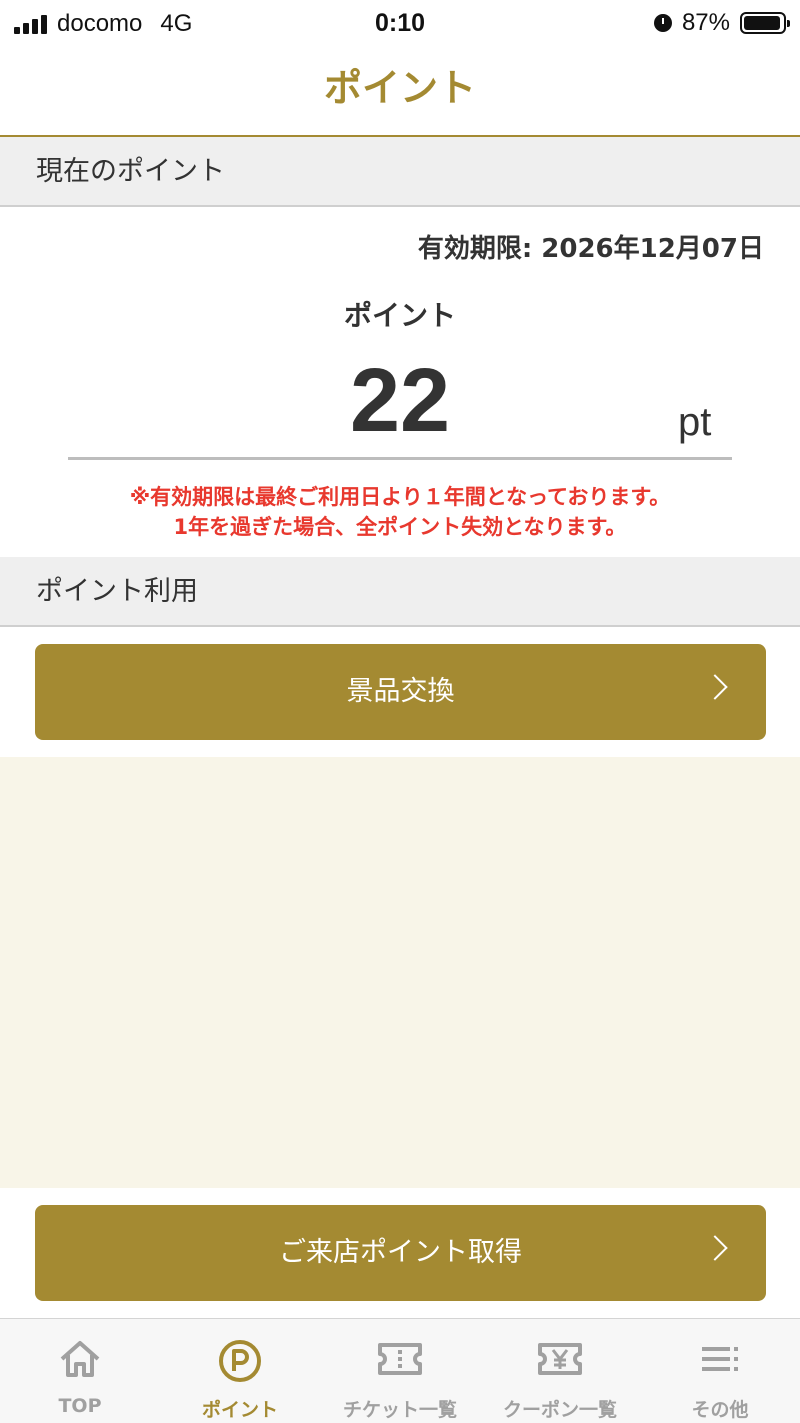 The image size is (800, 1423). I want to click on tab-point: ポイント, so click(240, 1371).